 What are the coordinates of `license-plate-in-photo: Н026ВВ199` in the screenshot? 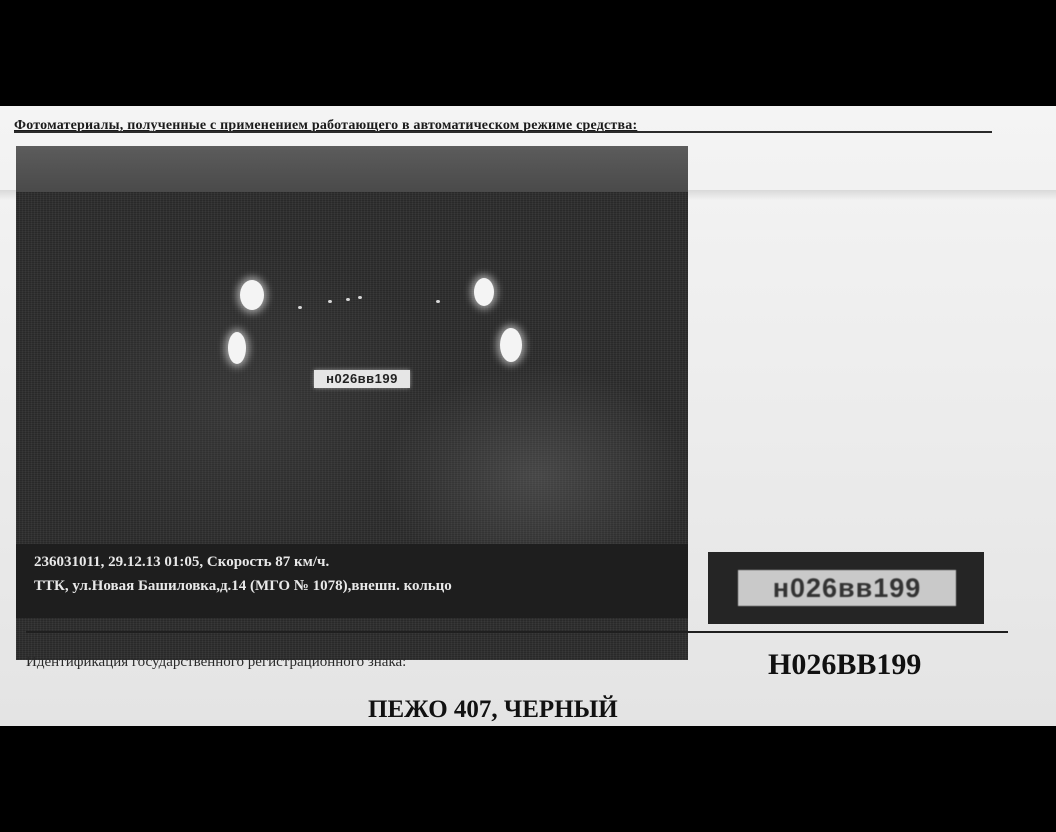 It's located at (362, 379).